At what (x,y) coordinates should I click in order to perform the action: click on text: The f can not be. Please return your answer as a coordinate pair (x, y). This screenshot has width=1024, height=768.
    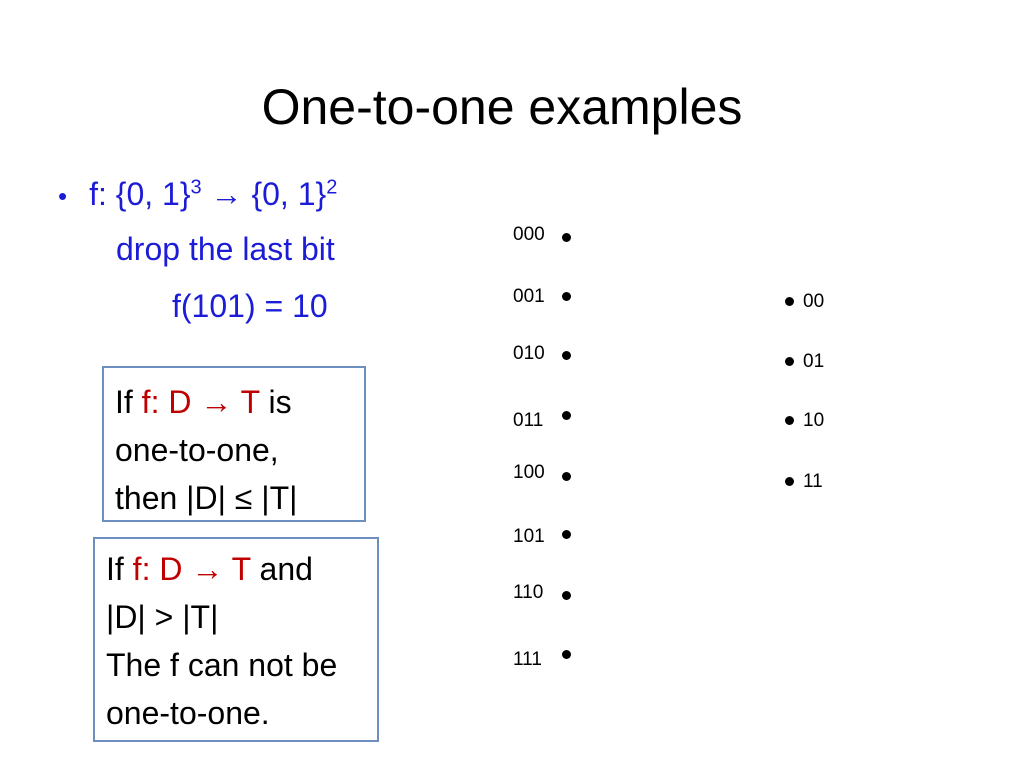
    Looking at the image, I should click on (222, 665).